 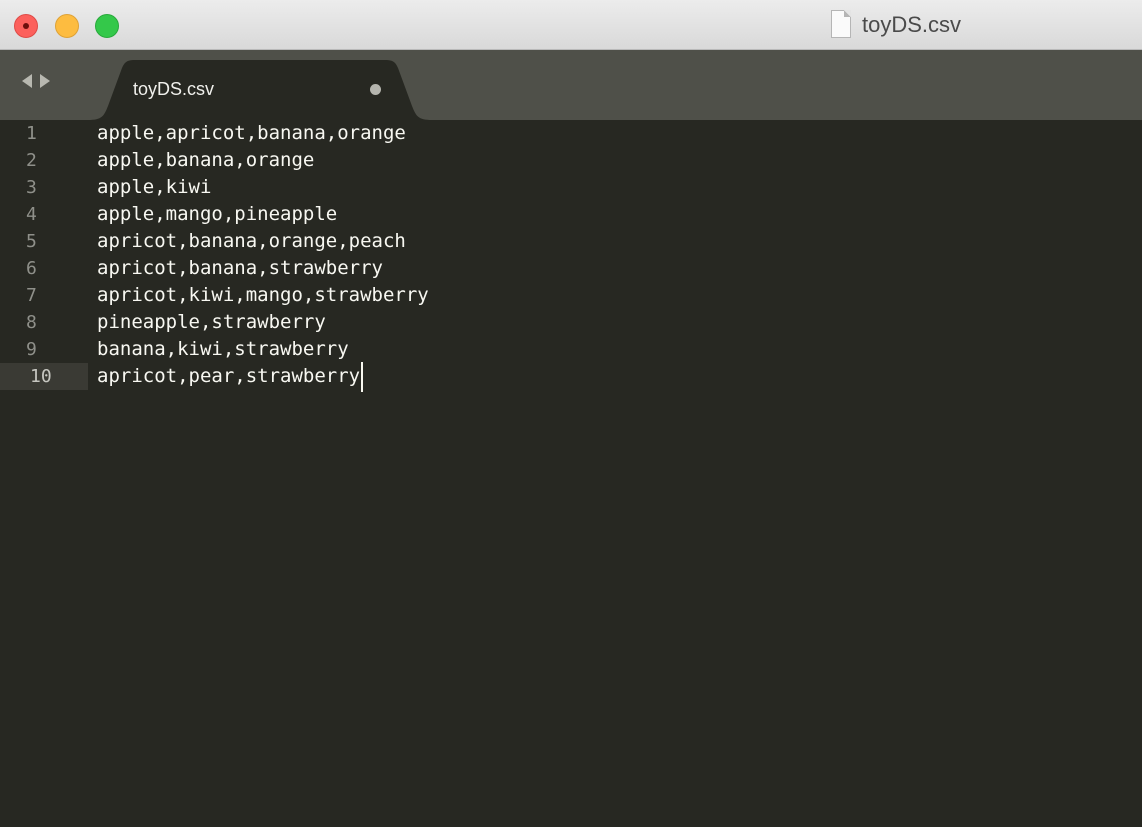 I want to click on line-number-gutter: 1 2 3 4 5 6 7 8 9 10, so click(x=44, y=473).